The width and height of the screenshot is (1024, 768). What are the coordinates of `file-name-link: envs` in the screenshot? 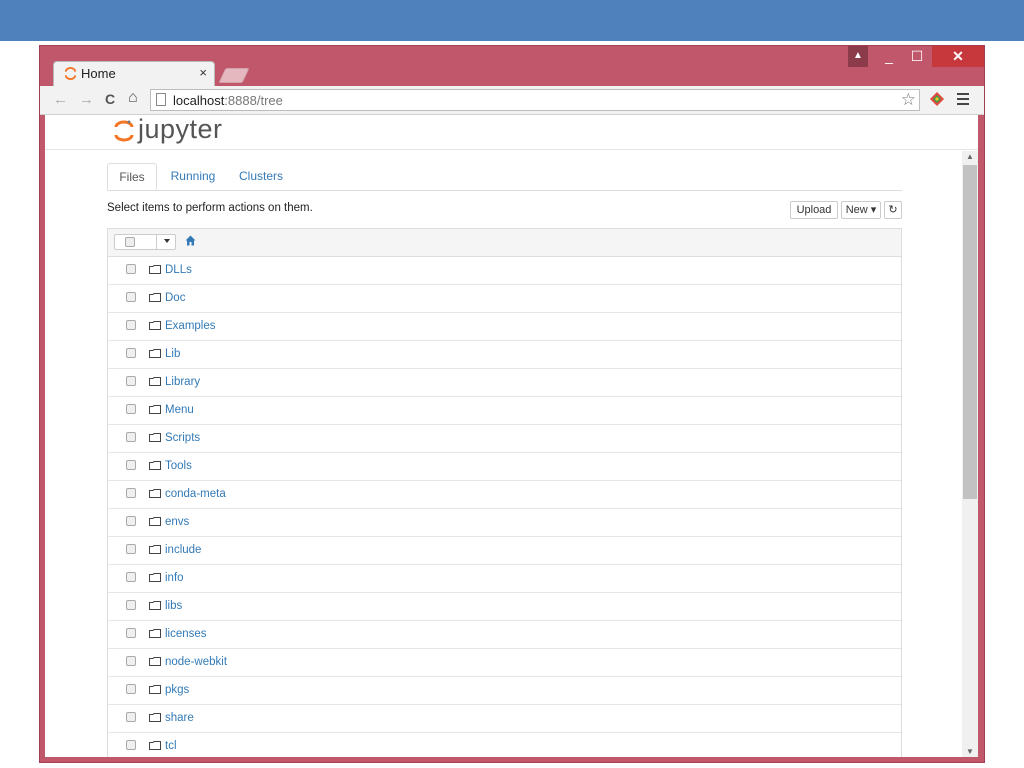 It's located at (177, 522).